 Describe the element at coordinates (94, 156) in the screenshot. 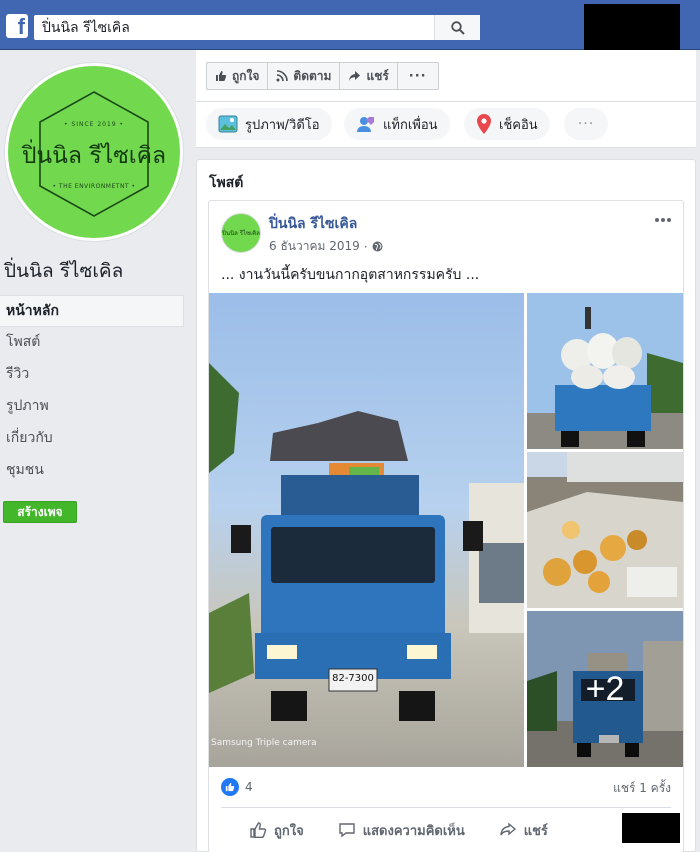

I see `logo-name: ปิ่นนิล รีไซเคิล` at that location.